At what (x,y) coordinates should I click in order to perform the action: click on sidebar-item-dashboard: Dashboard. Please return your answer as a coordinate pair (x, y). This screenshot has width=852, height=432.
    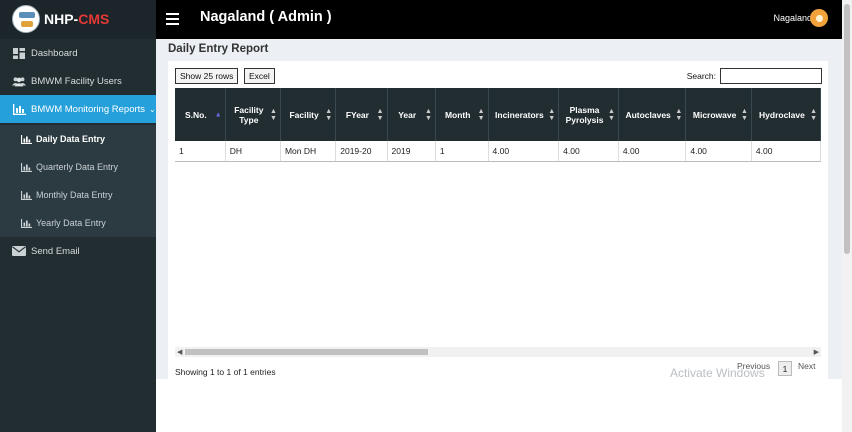
    Looking at the image, I should click on (78, 53).